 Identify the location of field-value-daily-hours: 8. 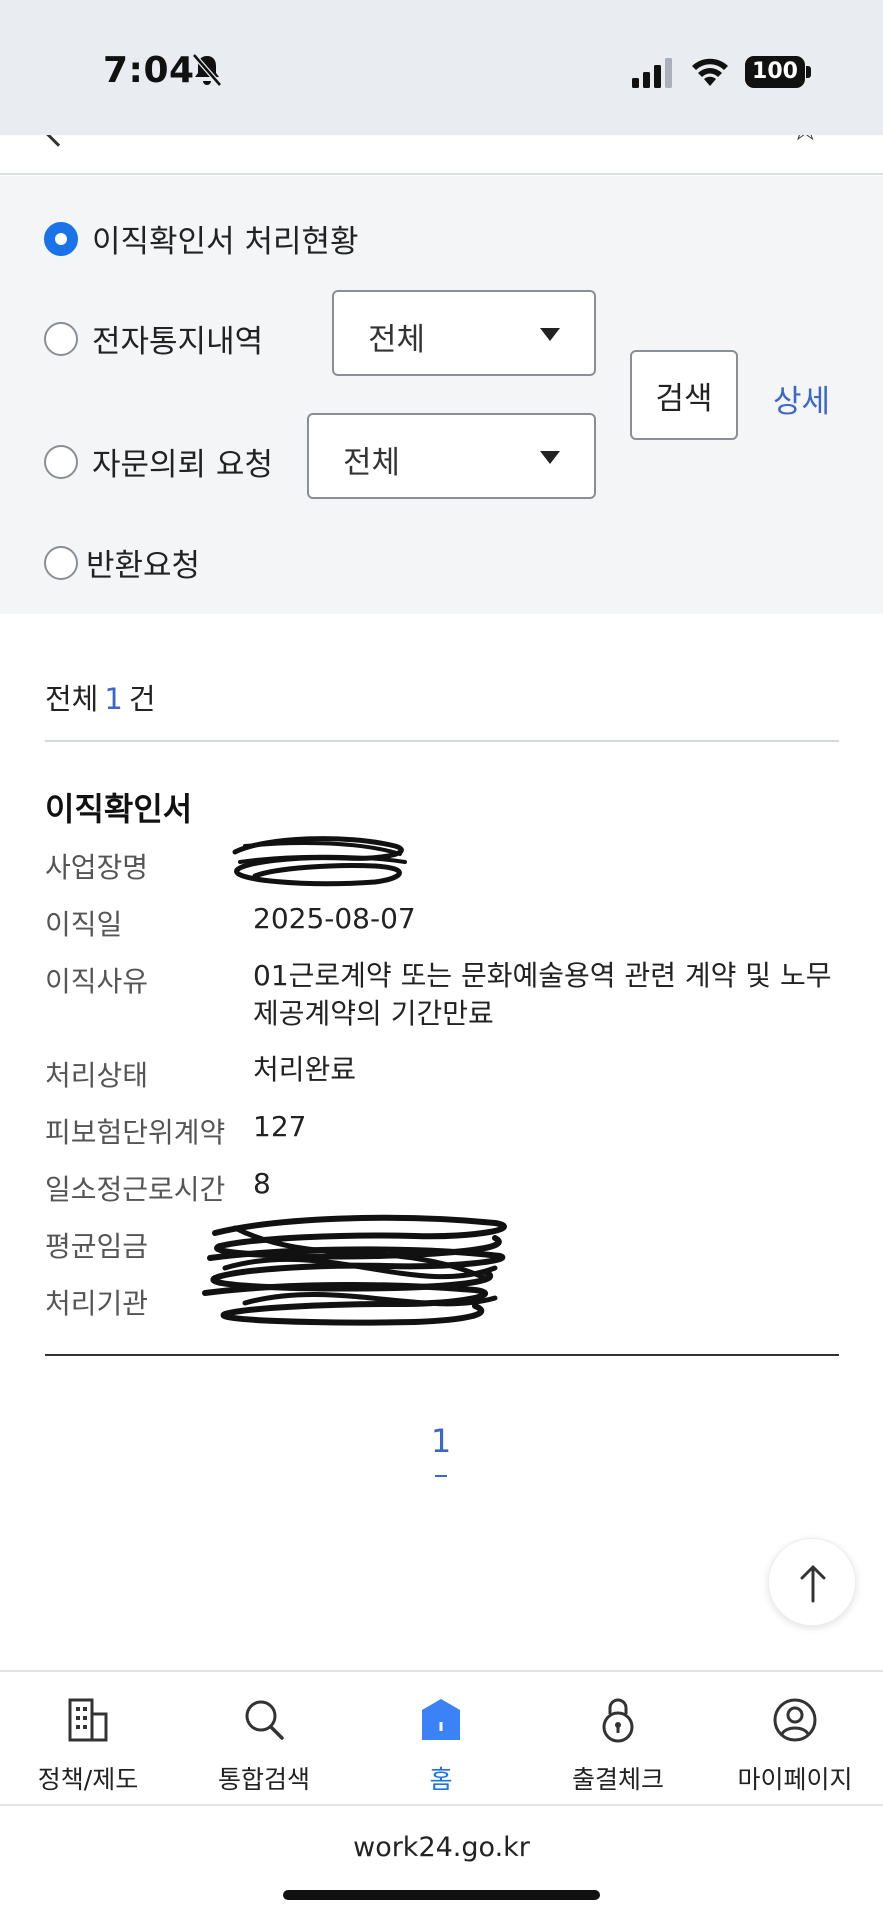
(262, 1183).